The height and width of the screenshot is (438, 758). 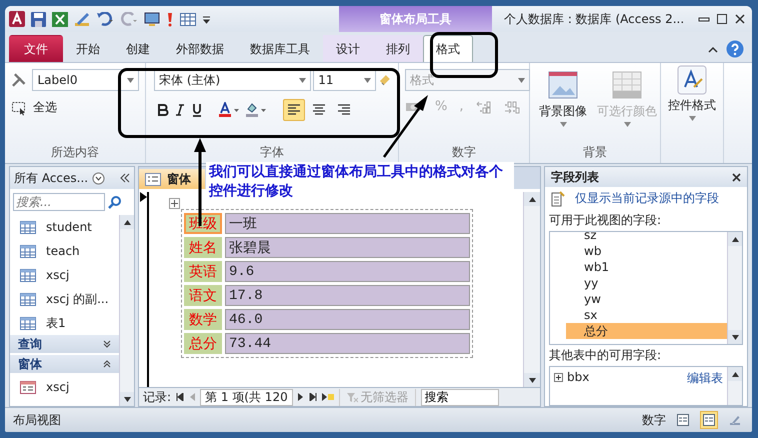 I want to click on record-position-field: 第 1 项(共 120, so click(x=246, y=397).